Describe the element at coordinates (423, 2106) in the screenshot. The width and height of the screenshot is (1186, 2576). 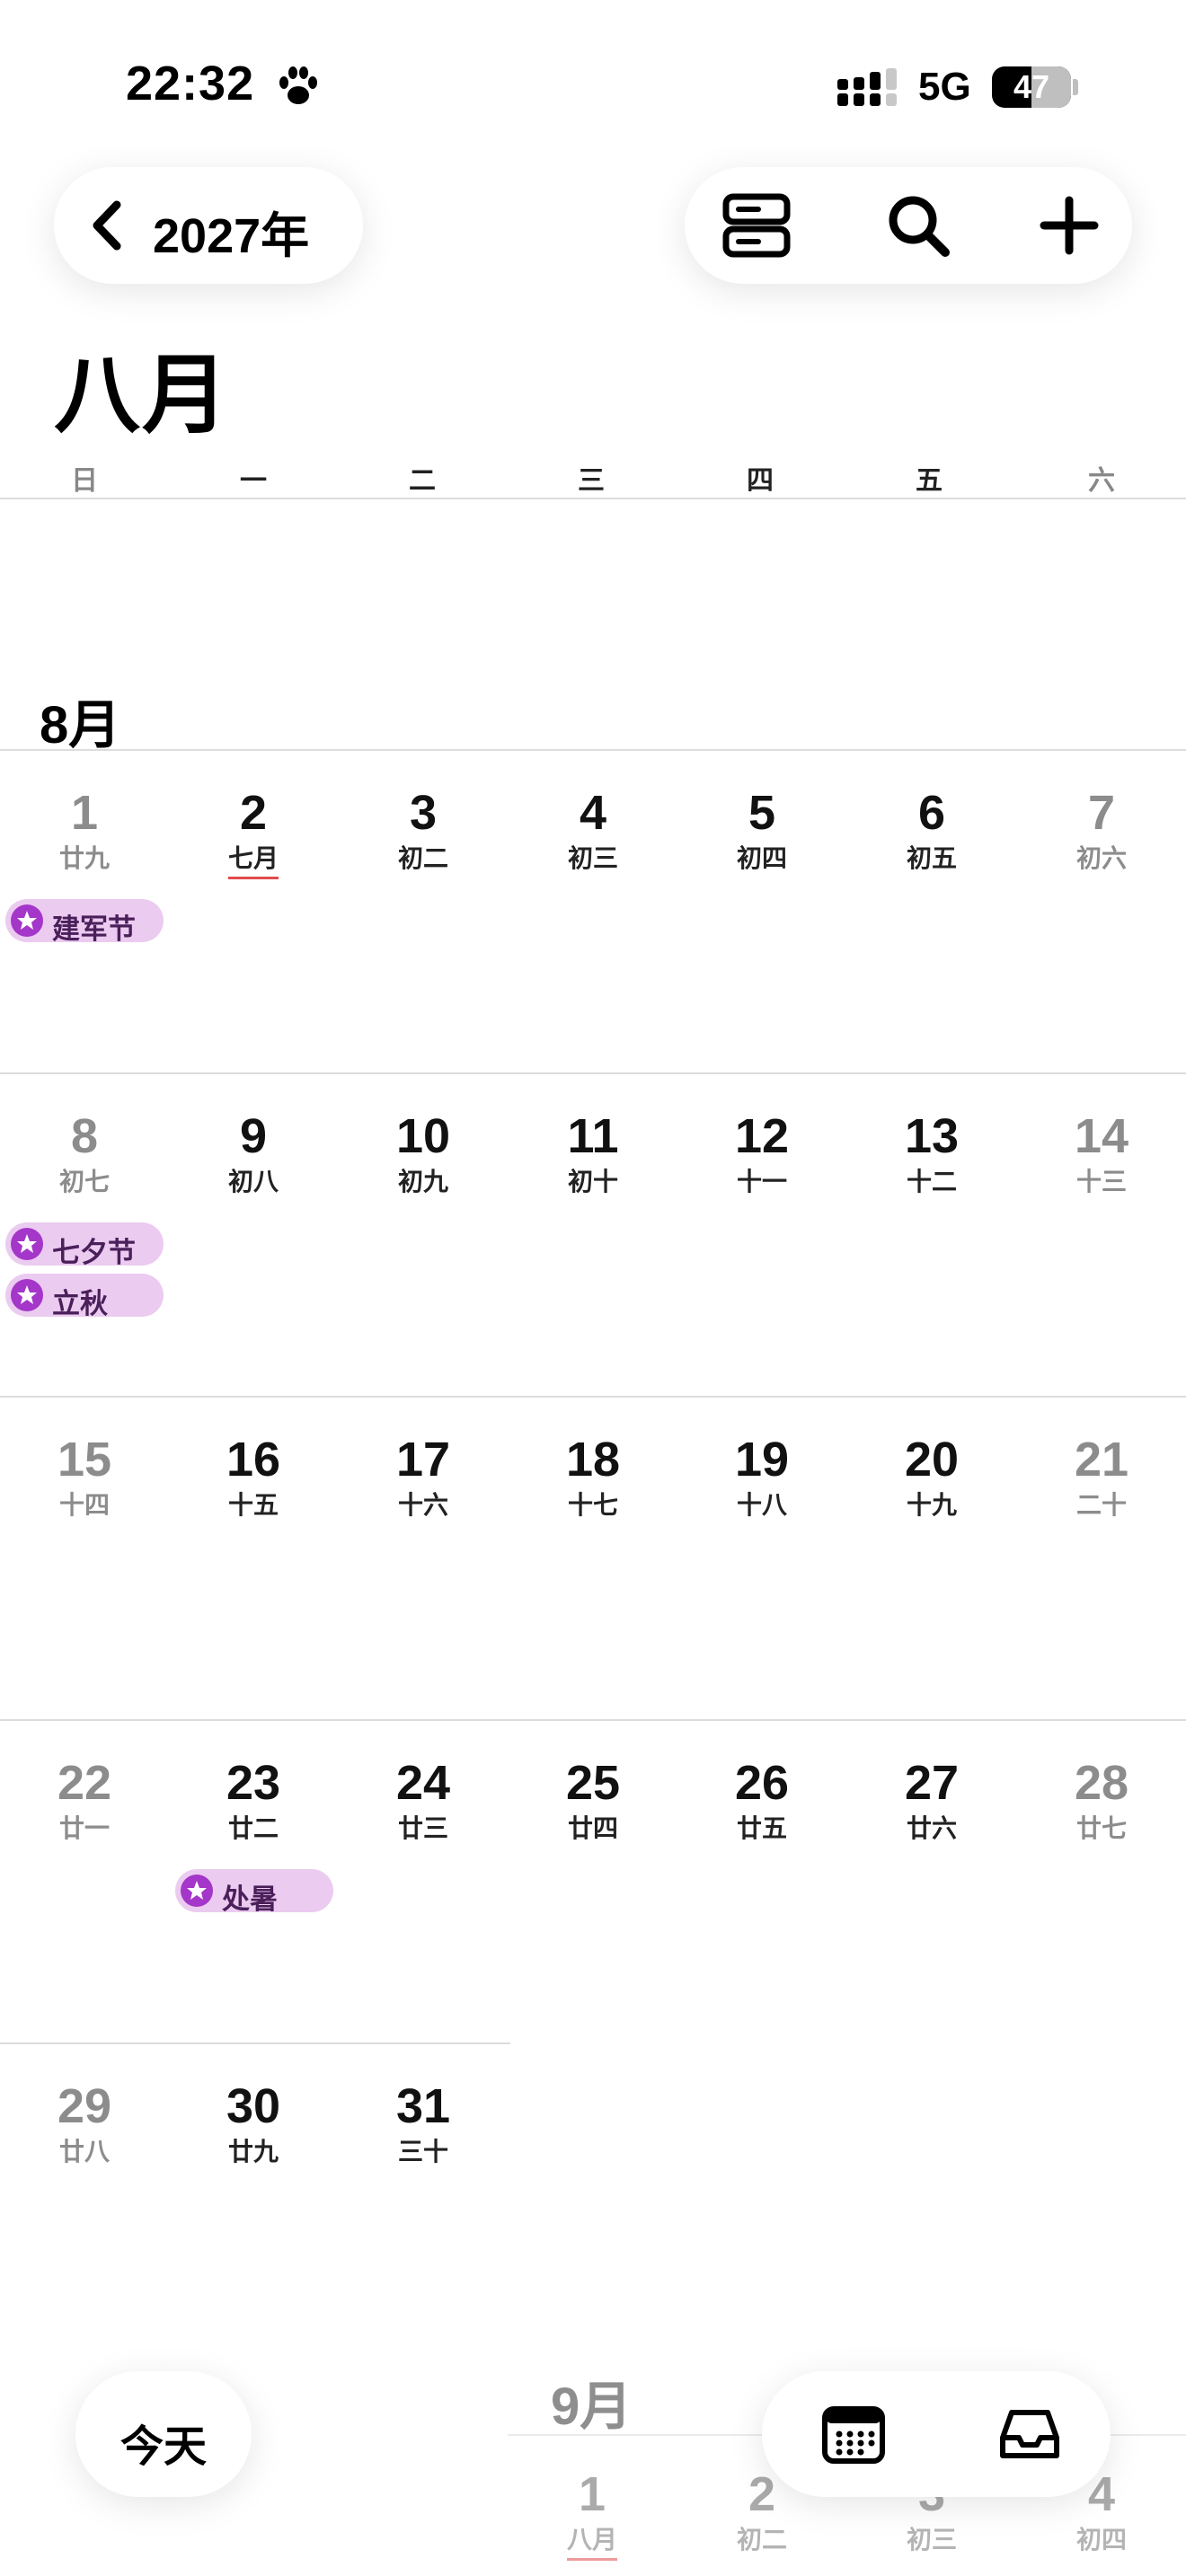
I see `day-number: 31` at that location.